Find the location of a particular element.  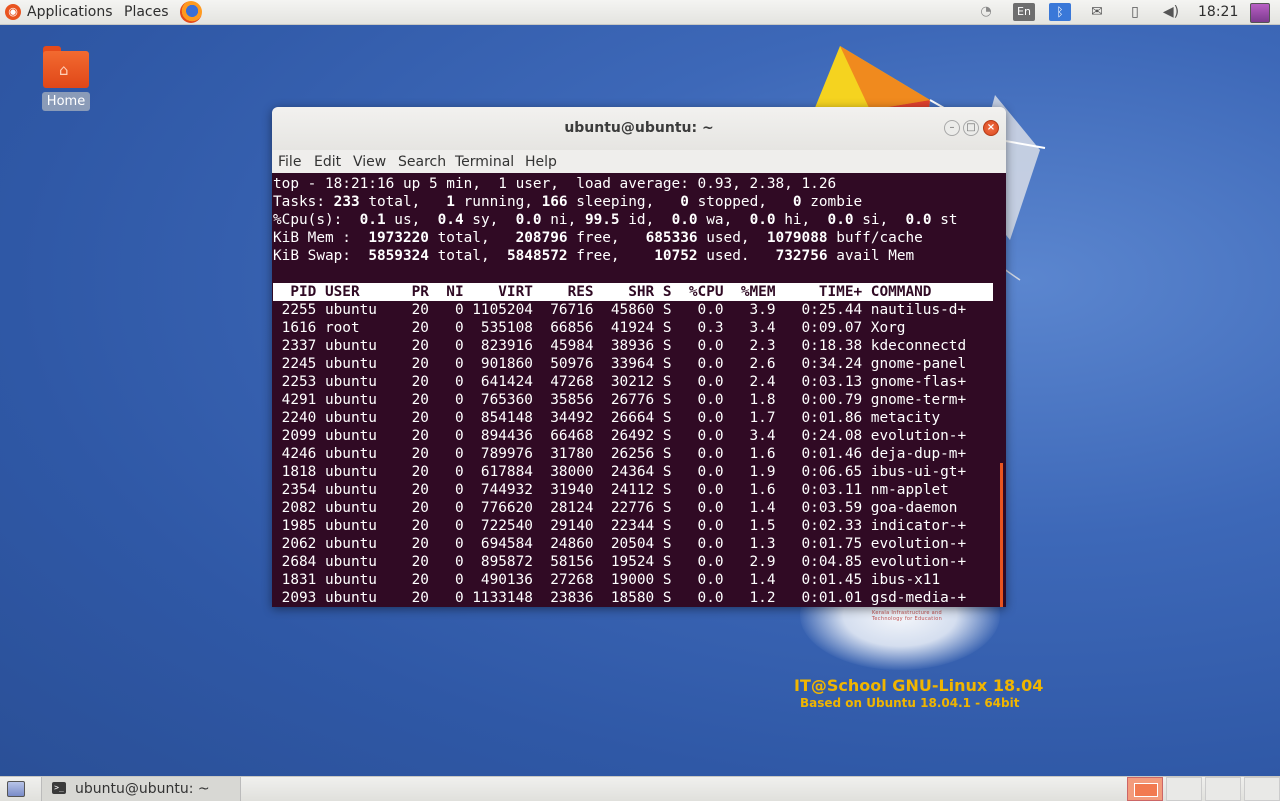

ubuntu-logo-icon: ◉ is located at coordinates (13, 12).